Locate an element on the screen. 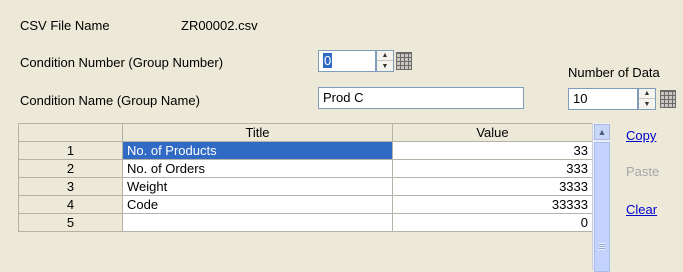 This screenshot has width=683, height=272. condition-number-value: 0 is located at coordinates (328, 60).